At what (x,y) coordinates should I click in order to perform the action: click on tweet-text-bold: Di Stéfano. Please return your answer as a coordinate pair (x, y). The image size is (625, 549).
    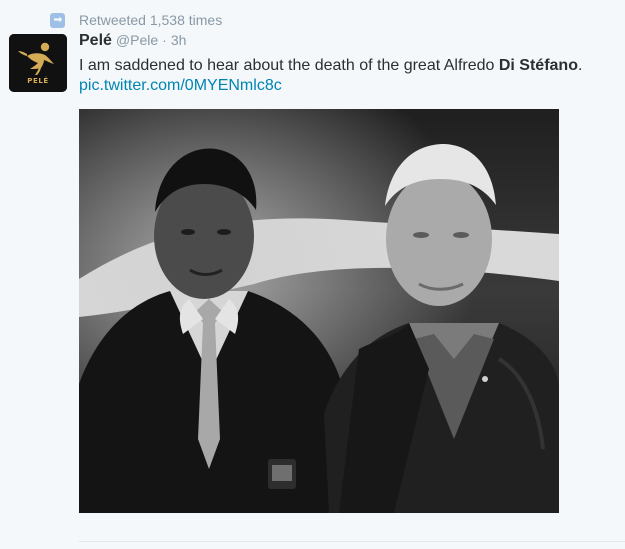
    Looking at the image, I should click on (538, 65).